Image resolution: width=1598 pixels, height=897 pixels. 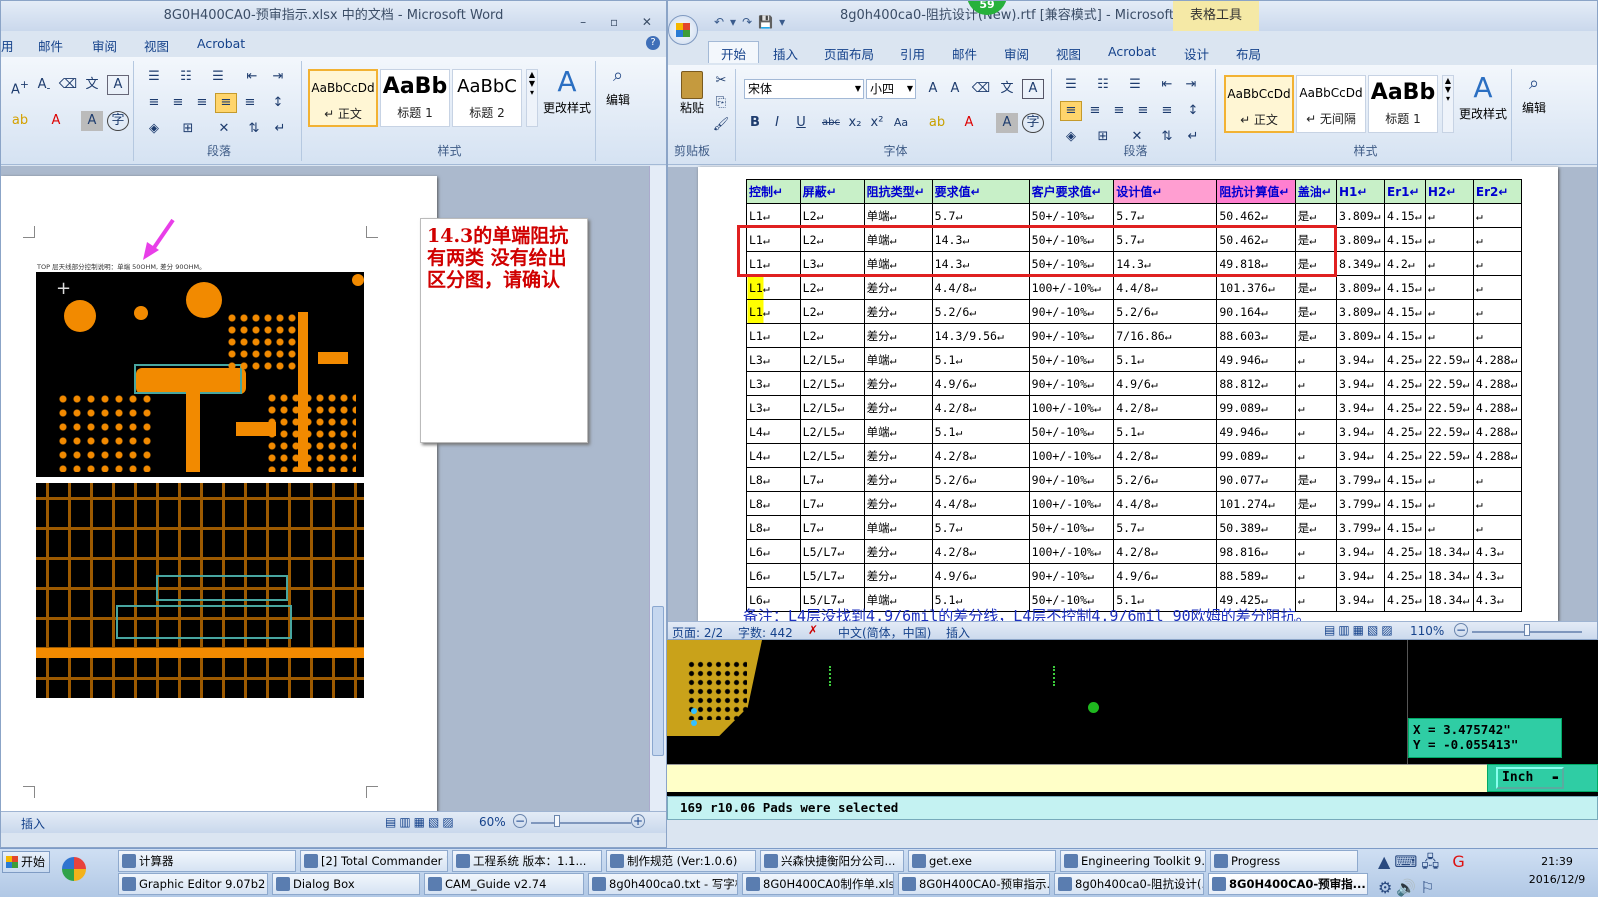 What do you see at coordinates (1165, 383) in the screenshot?
I see `table-cell: 4.9/6↵` at bounding box center [1165, 383].